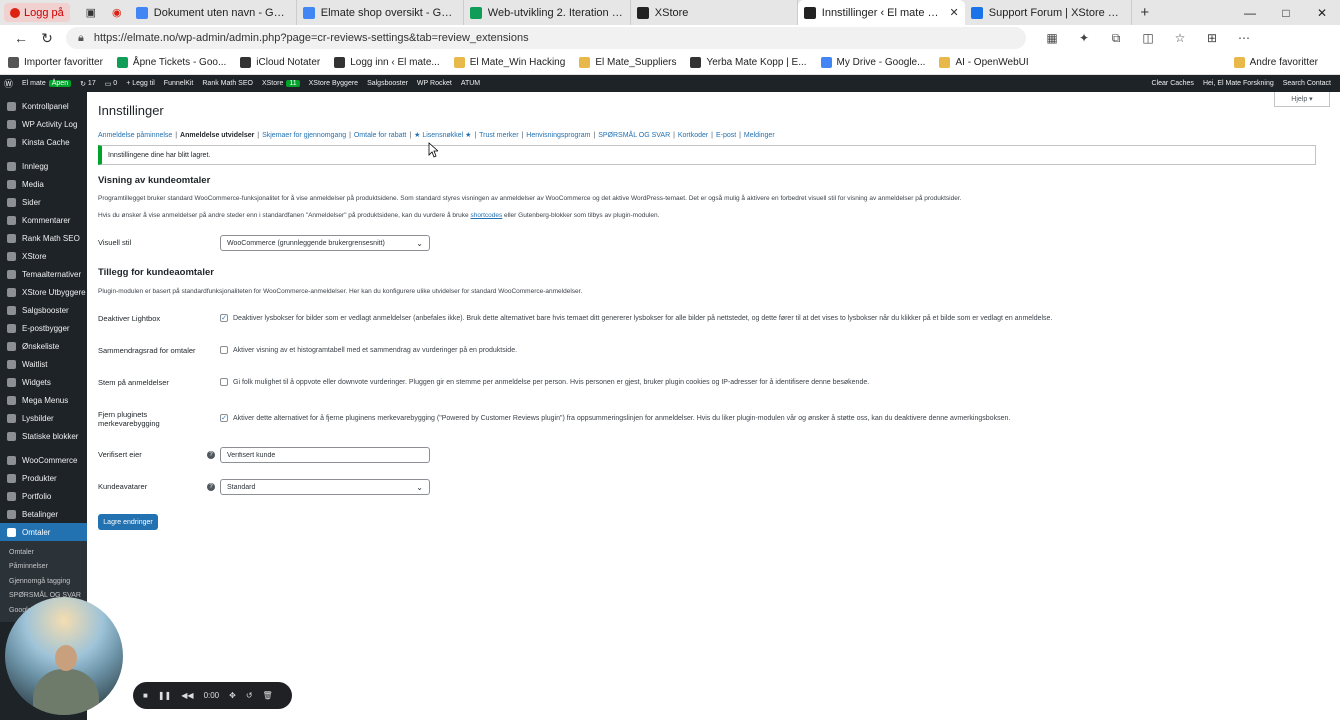 The image size is (1340, 720). Describe the element at coordinates (217, 135) in the screenshot. I see `subnav-link: Anmeldelse utvidelser` at that location.